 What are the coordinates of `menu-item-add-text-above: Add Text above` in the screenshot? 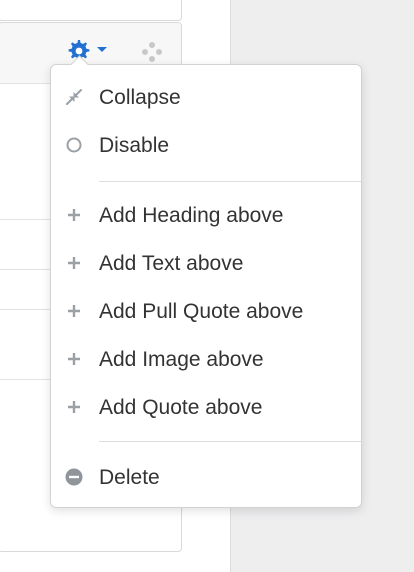 It's located at (206, 263).